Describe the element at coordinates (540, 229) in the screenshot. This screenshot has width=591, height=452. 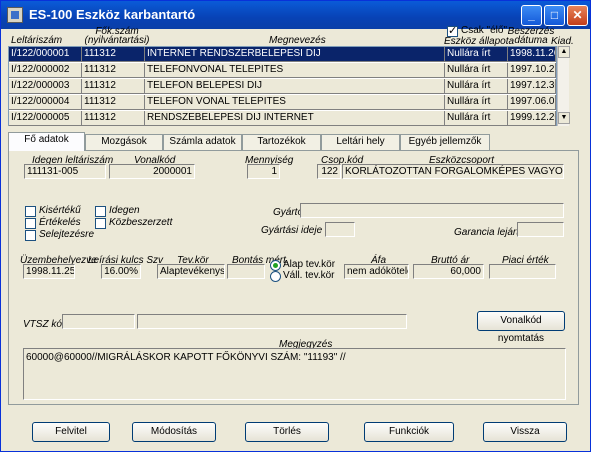
I see `garancia-field` at that location.